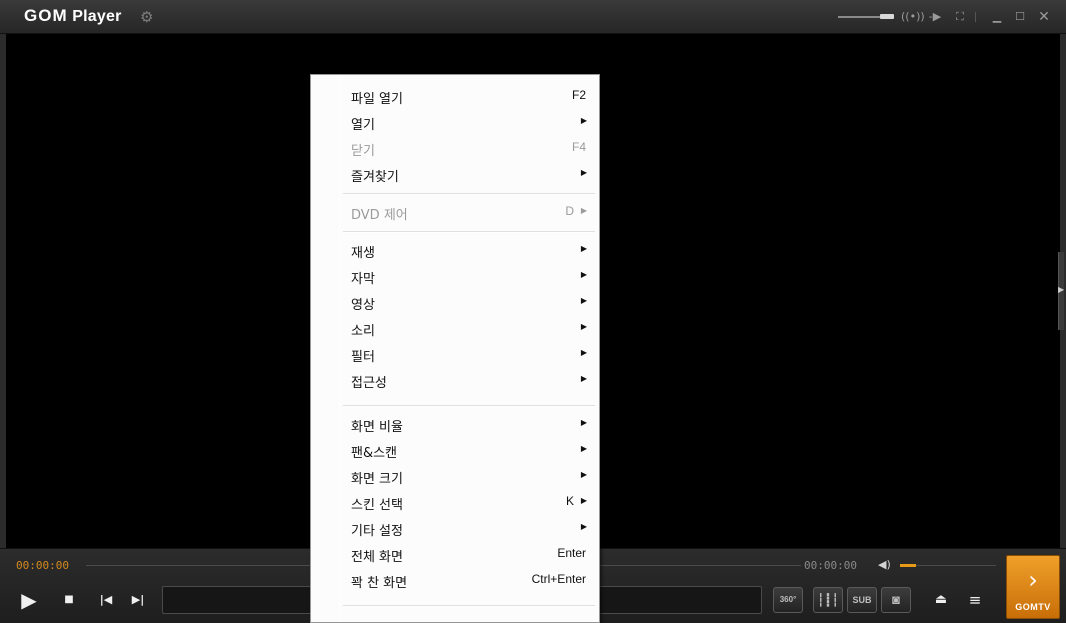  What do you see at coordinates (379, 215) in the screenshot?
I see `menu-item-label: DVD 제어` at bounding box center [379, 215].